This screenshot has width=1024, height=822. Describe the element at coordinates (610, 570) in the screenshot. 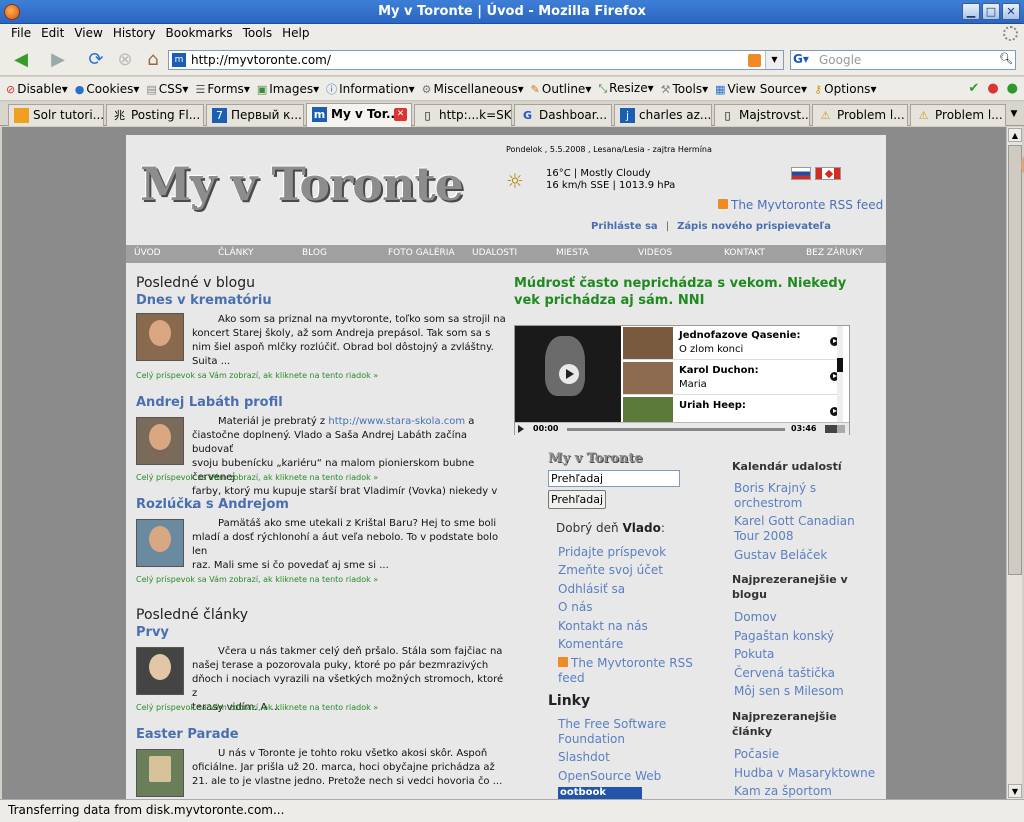

I see `edit-account-link: Zmeňte svoj účet` at that location.